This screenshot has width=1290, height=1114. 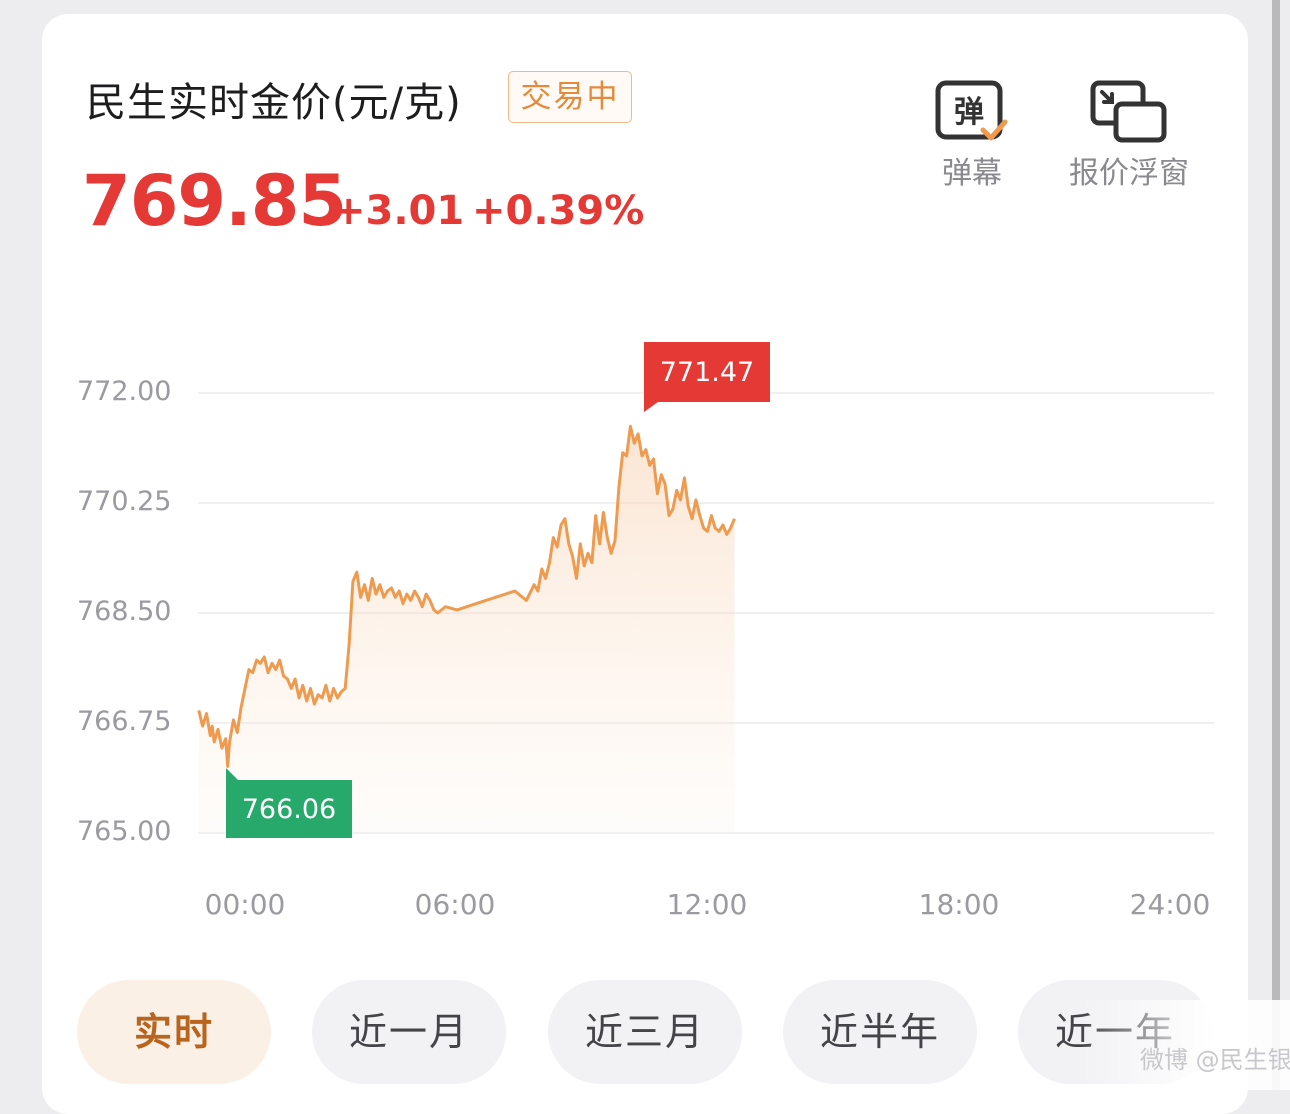 What do you see at coordinates (1170, 904) in the screenshot?
I see `x-tick-label: 24:00` at bounding box center [1170, 904].